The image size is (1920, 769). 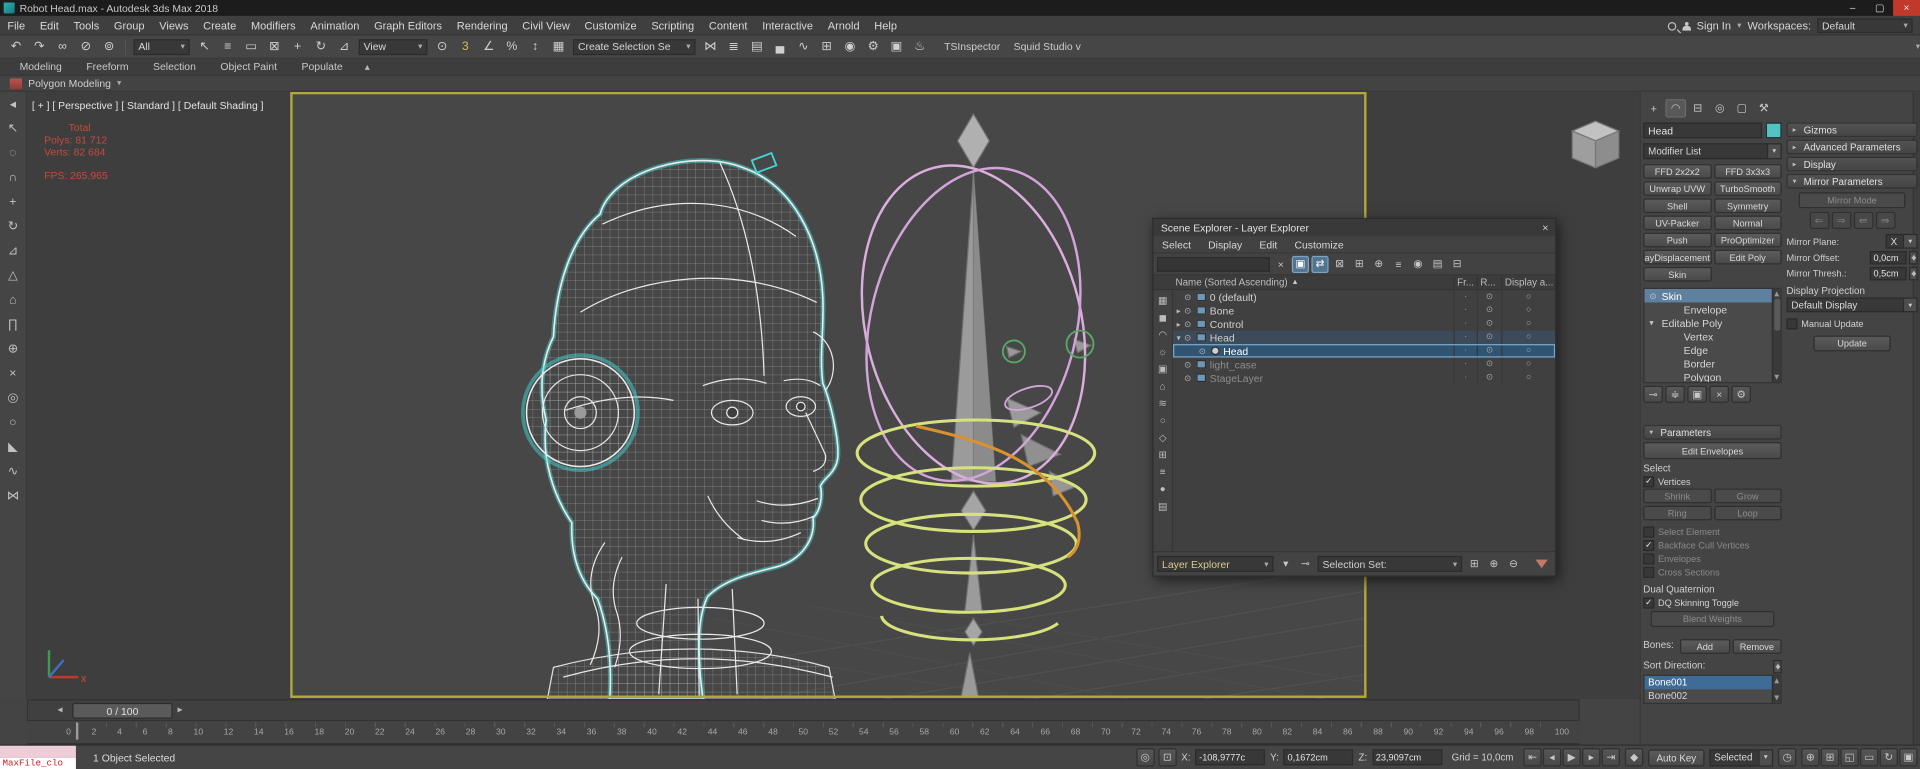 What do you see at coordinates (885, 25) in the screenshot?
I see `menu-item: Help` at bounding box center [885, 25].